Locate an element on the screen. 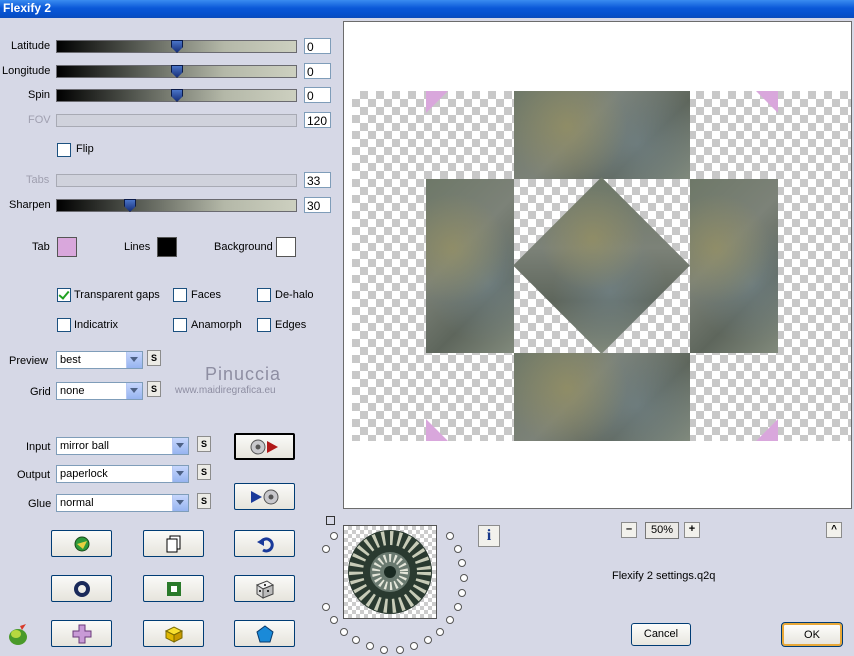 The width and height of the screenshot is (854, 656). de-halo-checkbox is located at coordinates (264, 295).